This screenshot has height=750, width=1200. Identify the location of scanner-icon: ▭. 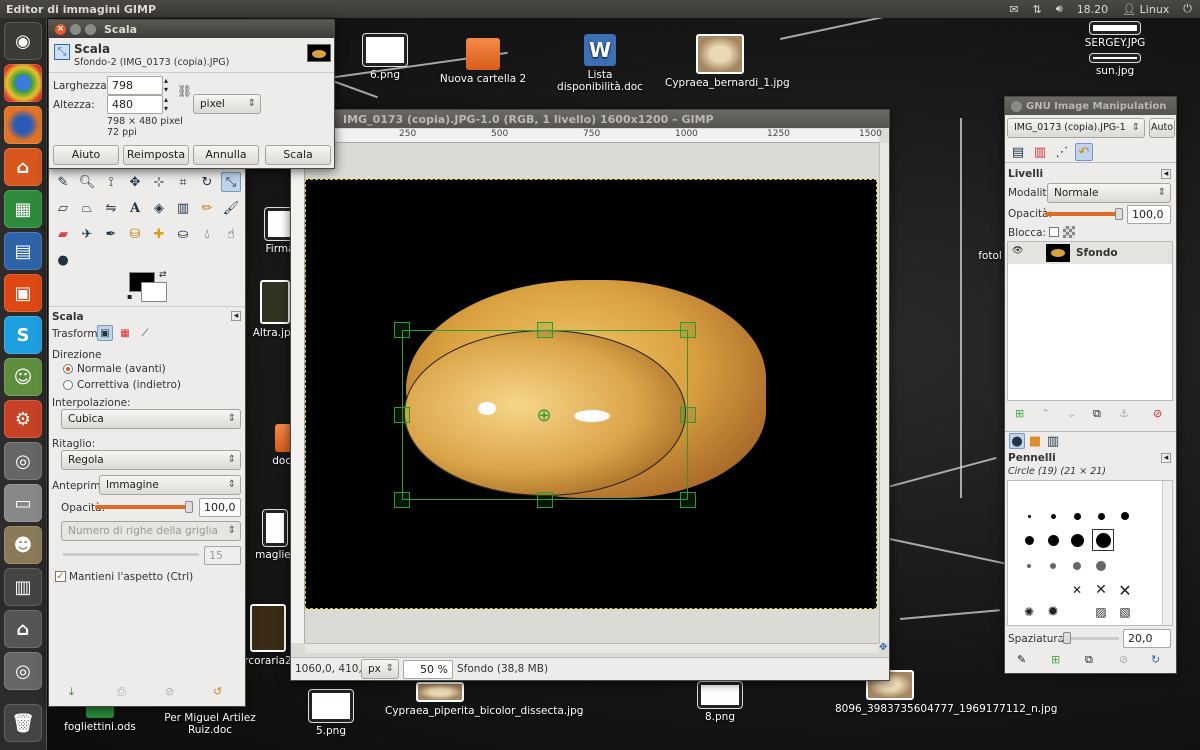
(23, 503).